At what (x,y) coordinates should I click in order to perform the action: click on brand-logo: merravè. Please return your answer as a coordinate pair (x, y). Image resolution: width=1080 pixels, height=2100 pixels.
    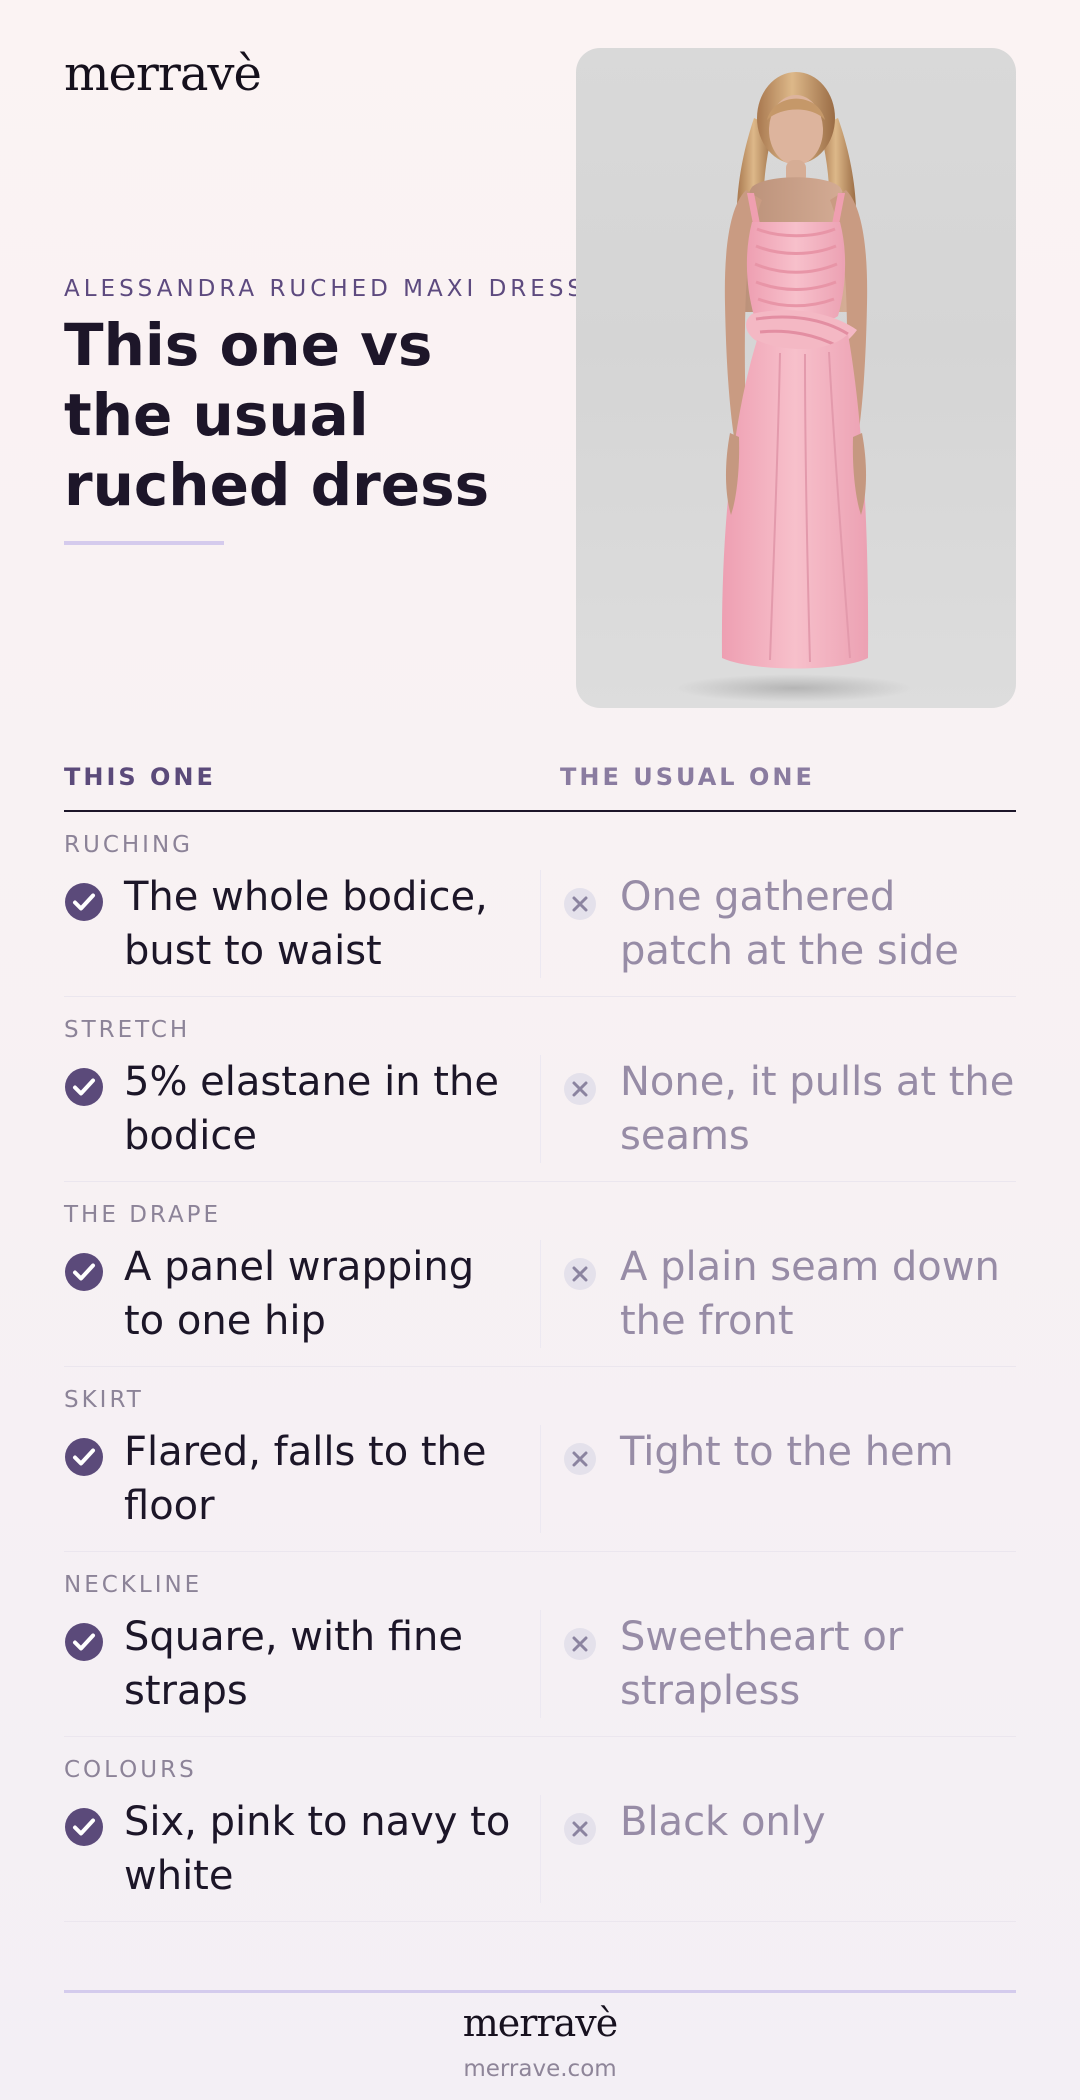
    Looking at the image, I should click on (163, 74).